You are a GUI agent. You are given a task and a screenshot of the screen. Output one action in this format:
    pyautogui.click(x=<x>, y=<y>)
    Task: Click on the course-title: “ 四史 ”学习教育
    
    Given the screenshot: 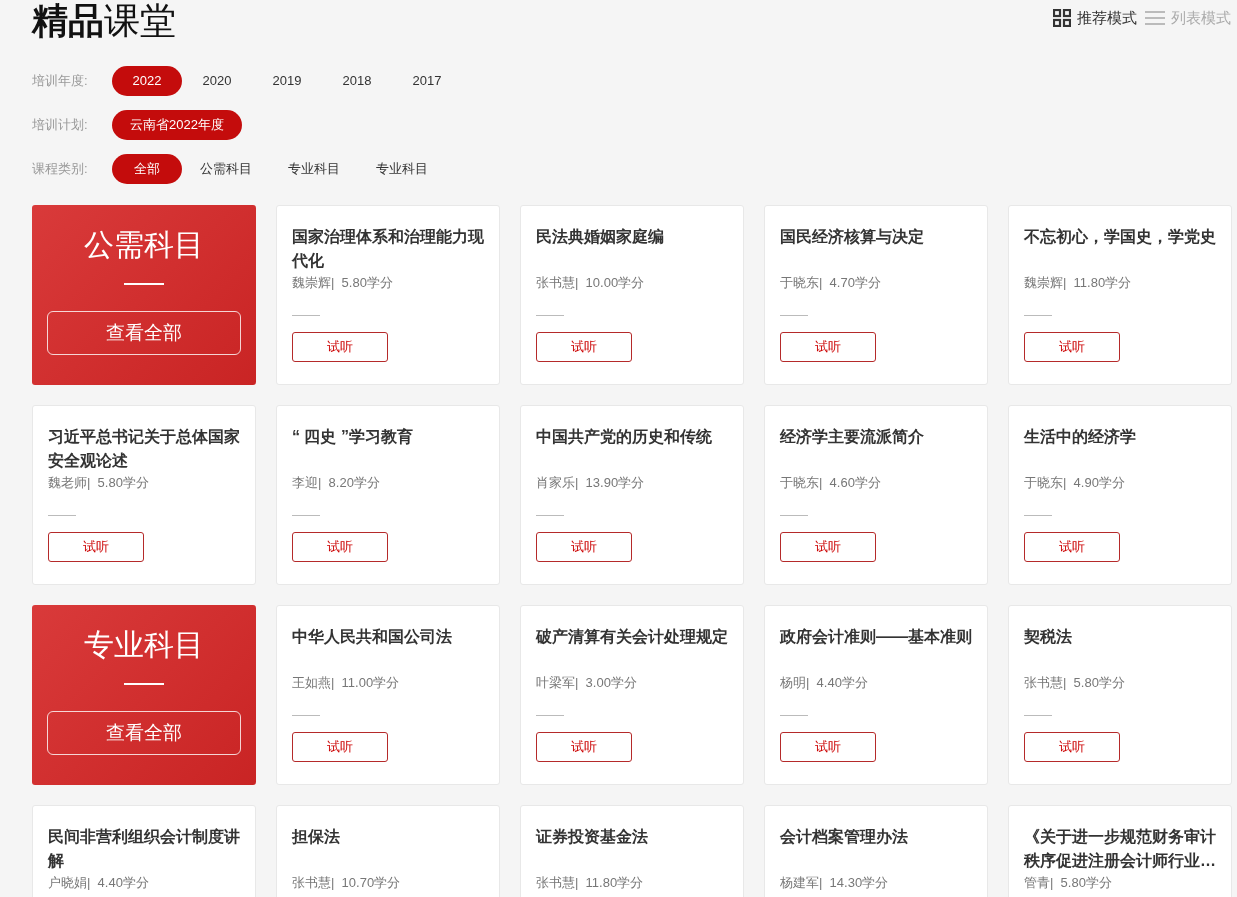 What is the action you would take?
    pyautogui.click(x=353, y=437)
    